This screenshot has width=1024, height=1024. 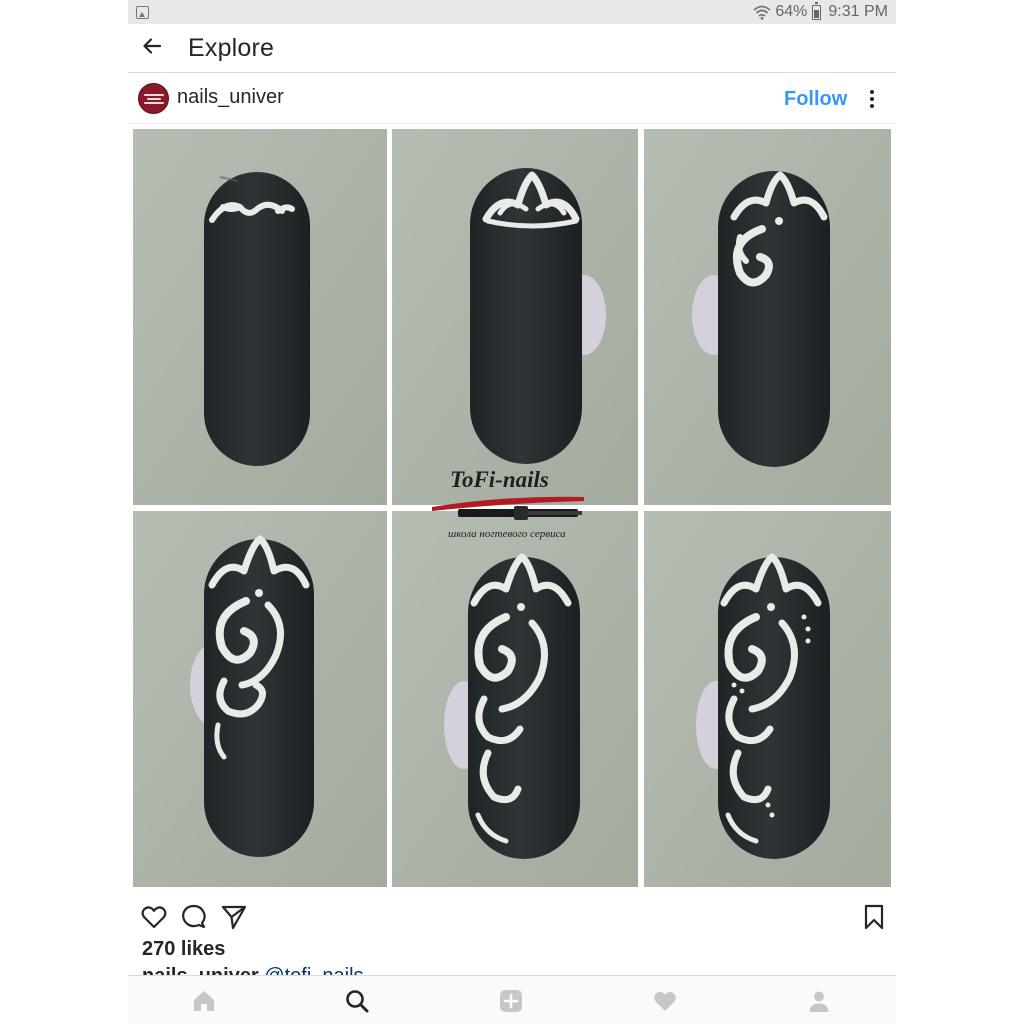 What do you see at coordinates (154, 917) in the screenshot?
I see `heart-outline-icon` at bounding box center [154, 917].